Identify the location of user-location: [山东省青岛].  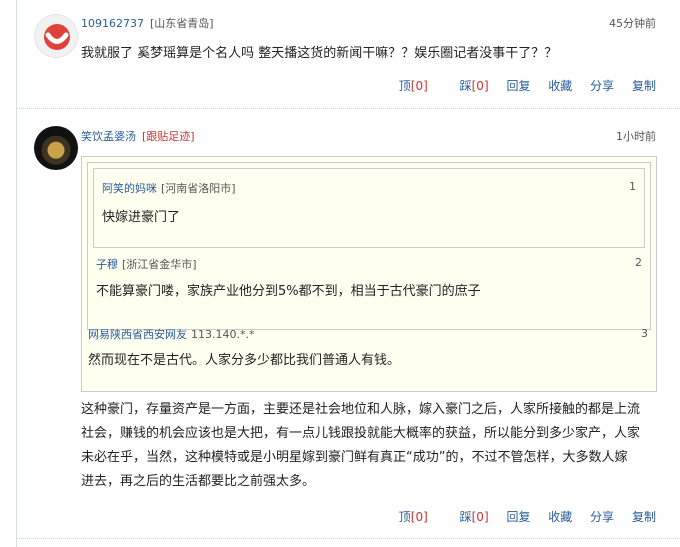
(182, 23).